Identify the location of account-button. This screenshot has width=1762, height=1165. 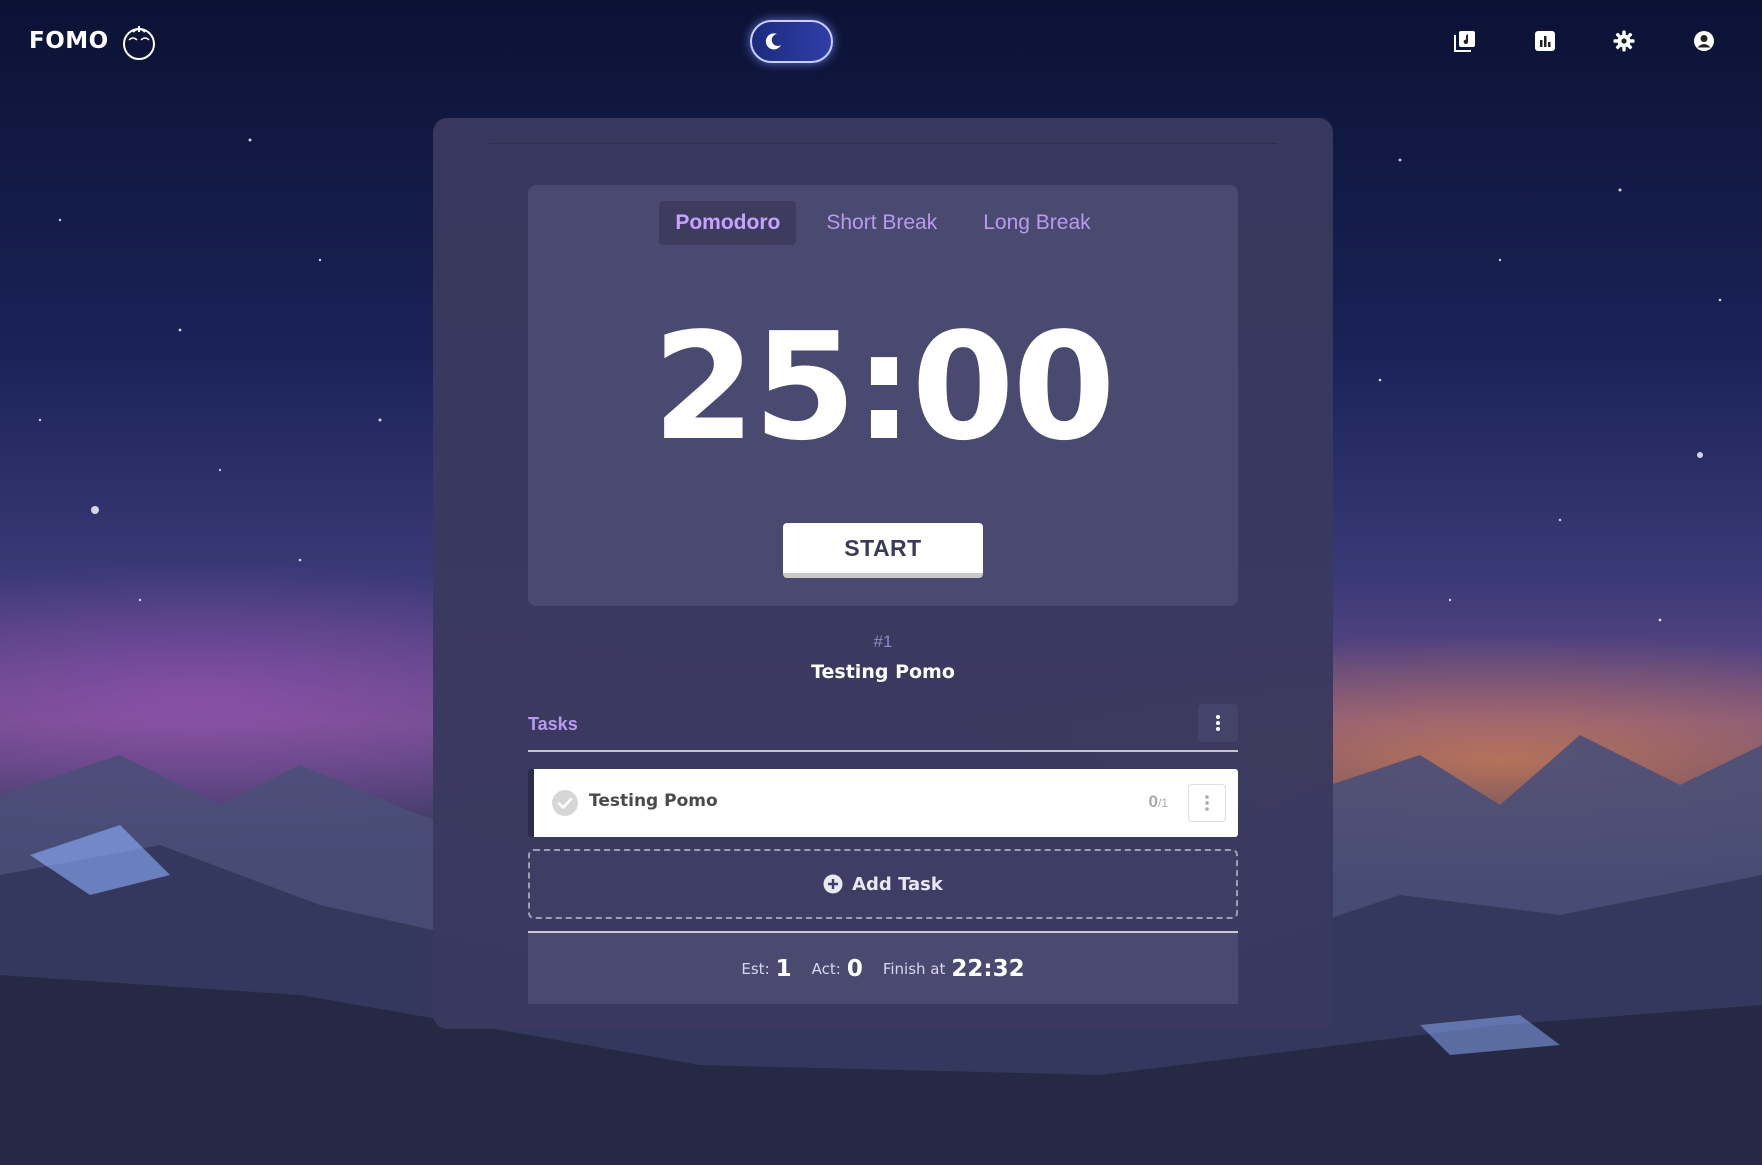
(1704, 41).